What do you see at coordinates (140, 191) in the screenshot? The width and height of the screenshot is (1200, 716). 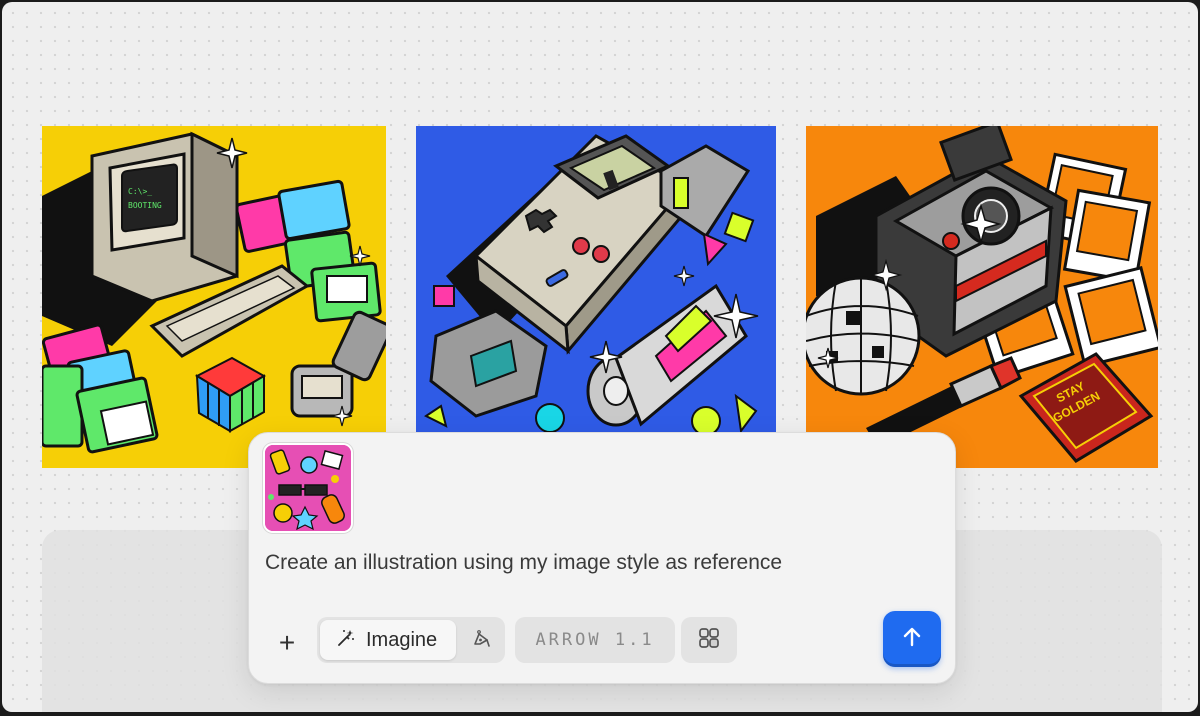 I see `screen-text-prompt: C:\>_` at bounding box center [140, 191].